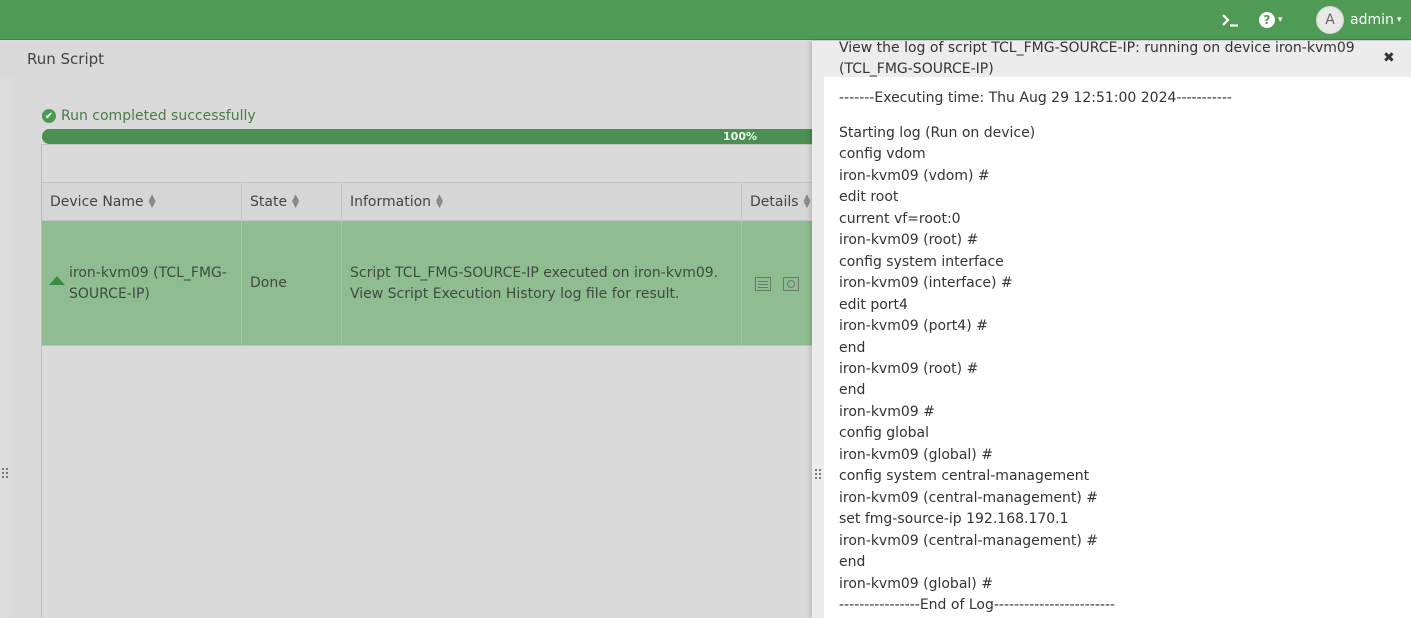 This screenshot has height=618, width=1411. What do you see at coordinates (926, 283) in the screenshot?
I see `log-line: iron-kvm09 (interface) #` at bounding box center [926, 283].